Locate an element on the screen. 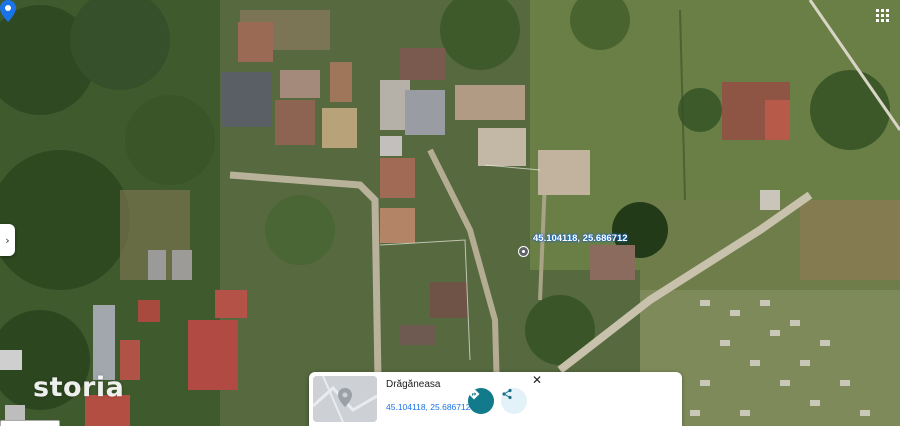 The width and height of the screenshot is (900, 426). place-marker-icon is located at coordinates (523, 251).